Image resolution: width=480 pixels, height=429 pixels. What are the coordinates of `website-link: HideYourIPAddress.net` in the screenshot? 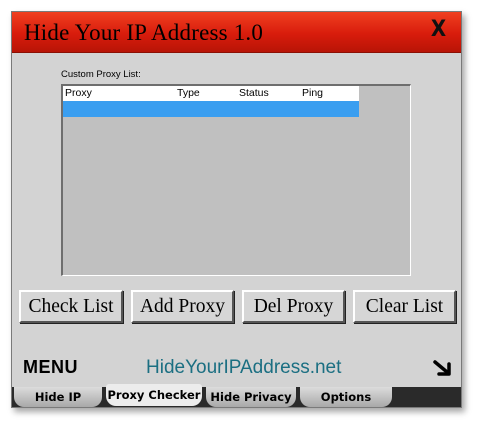 It's located at (243, 368).